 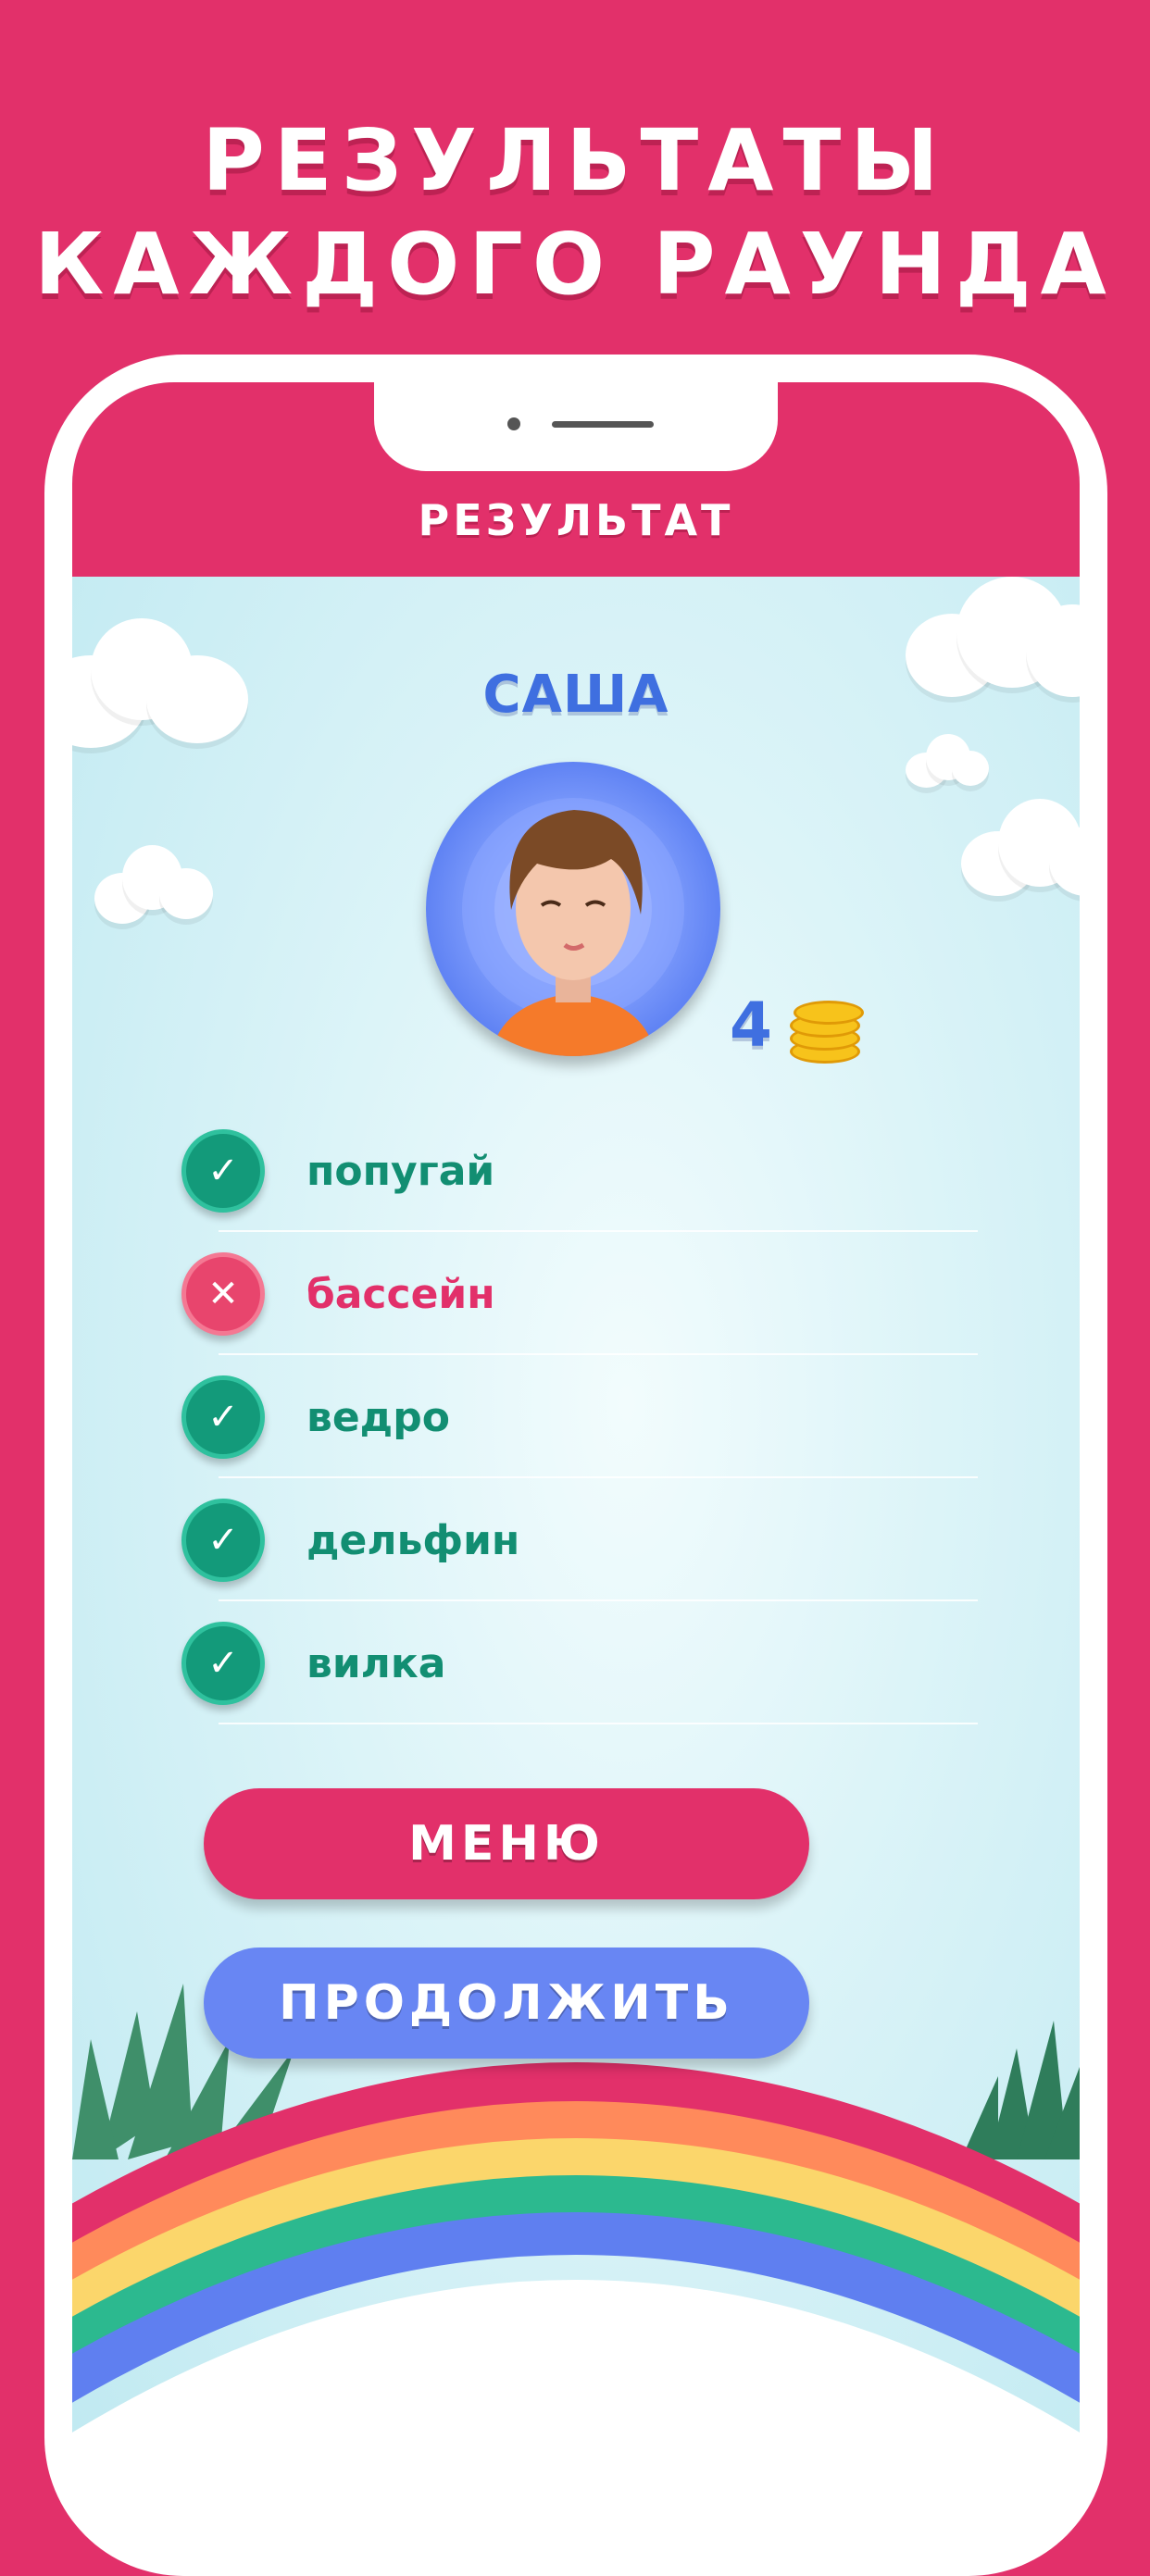 What do you see at coordinates (376, 1663) in the screenshot?
I see `result-word: вилка` at bounding box center [376, 1663].